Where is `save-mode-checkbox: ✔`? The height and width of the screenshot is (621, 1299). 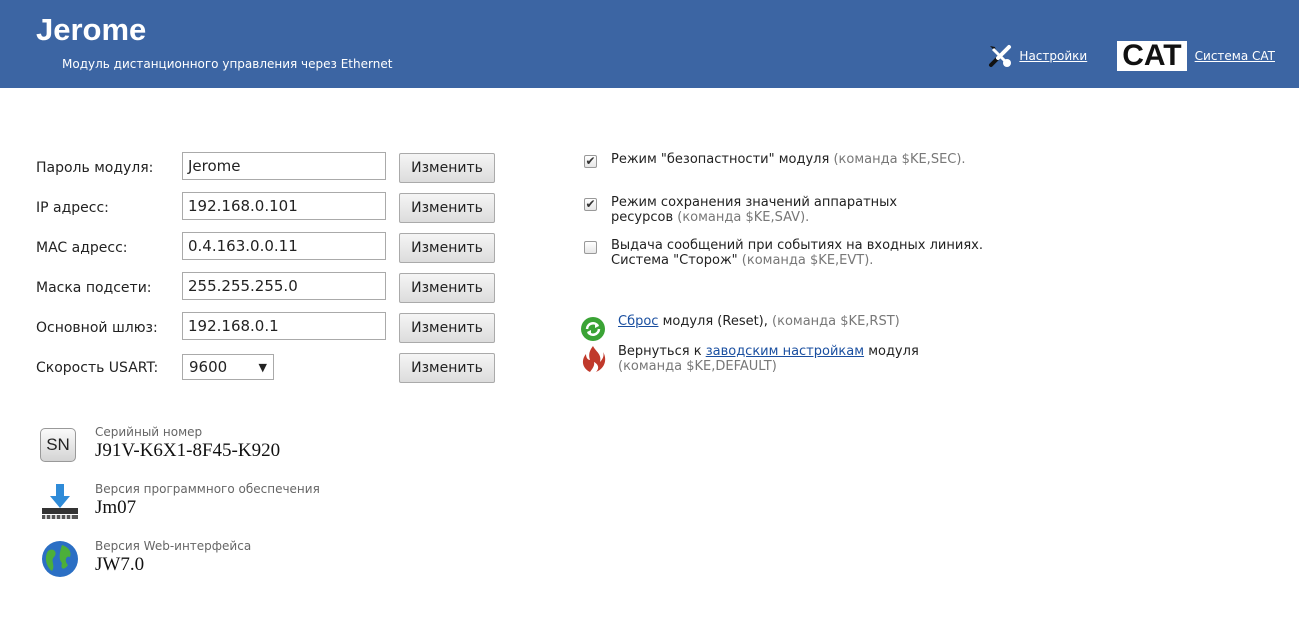 save-mode-checkbox: ✔ is located at coordinates (590, 204).